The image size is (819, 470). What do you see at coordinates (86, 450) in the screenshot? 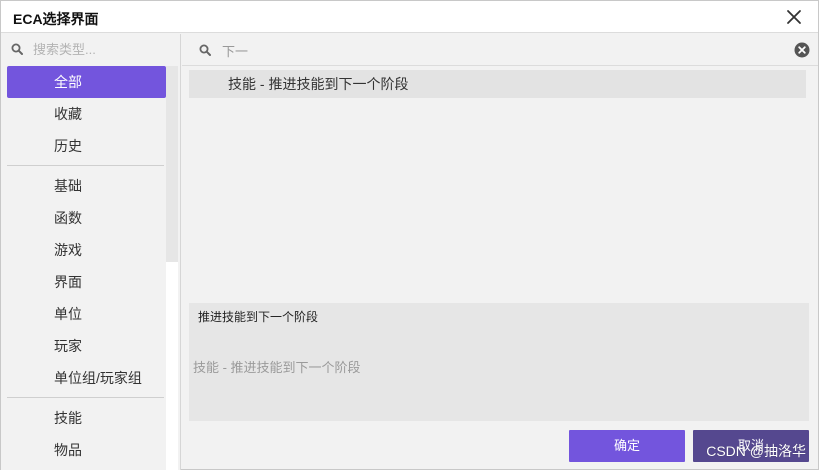
I see `category-item-item: 物品` at bounding box center [86, 450].